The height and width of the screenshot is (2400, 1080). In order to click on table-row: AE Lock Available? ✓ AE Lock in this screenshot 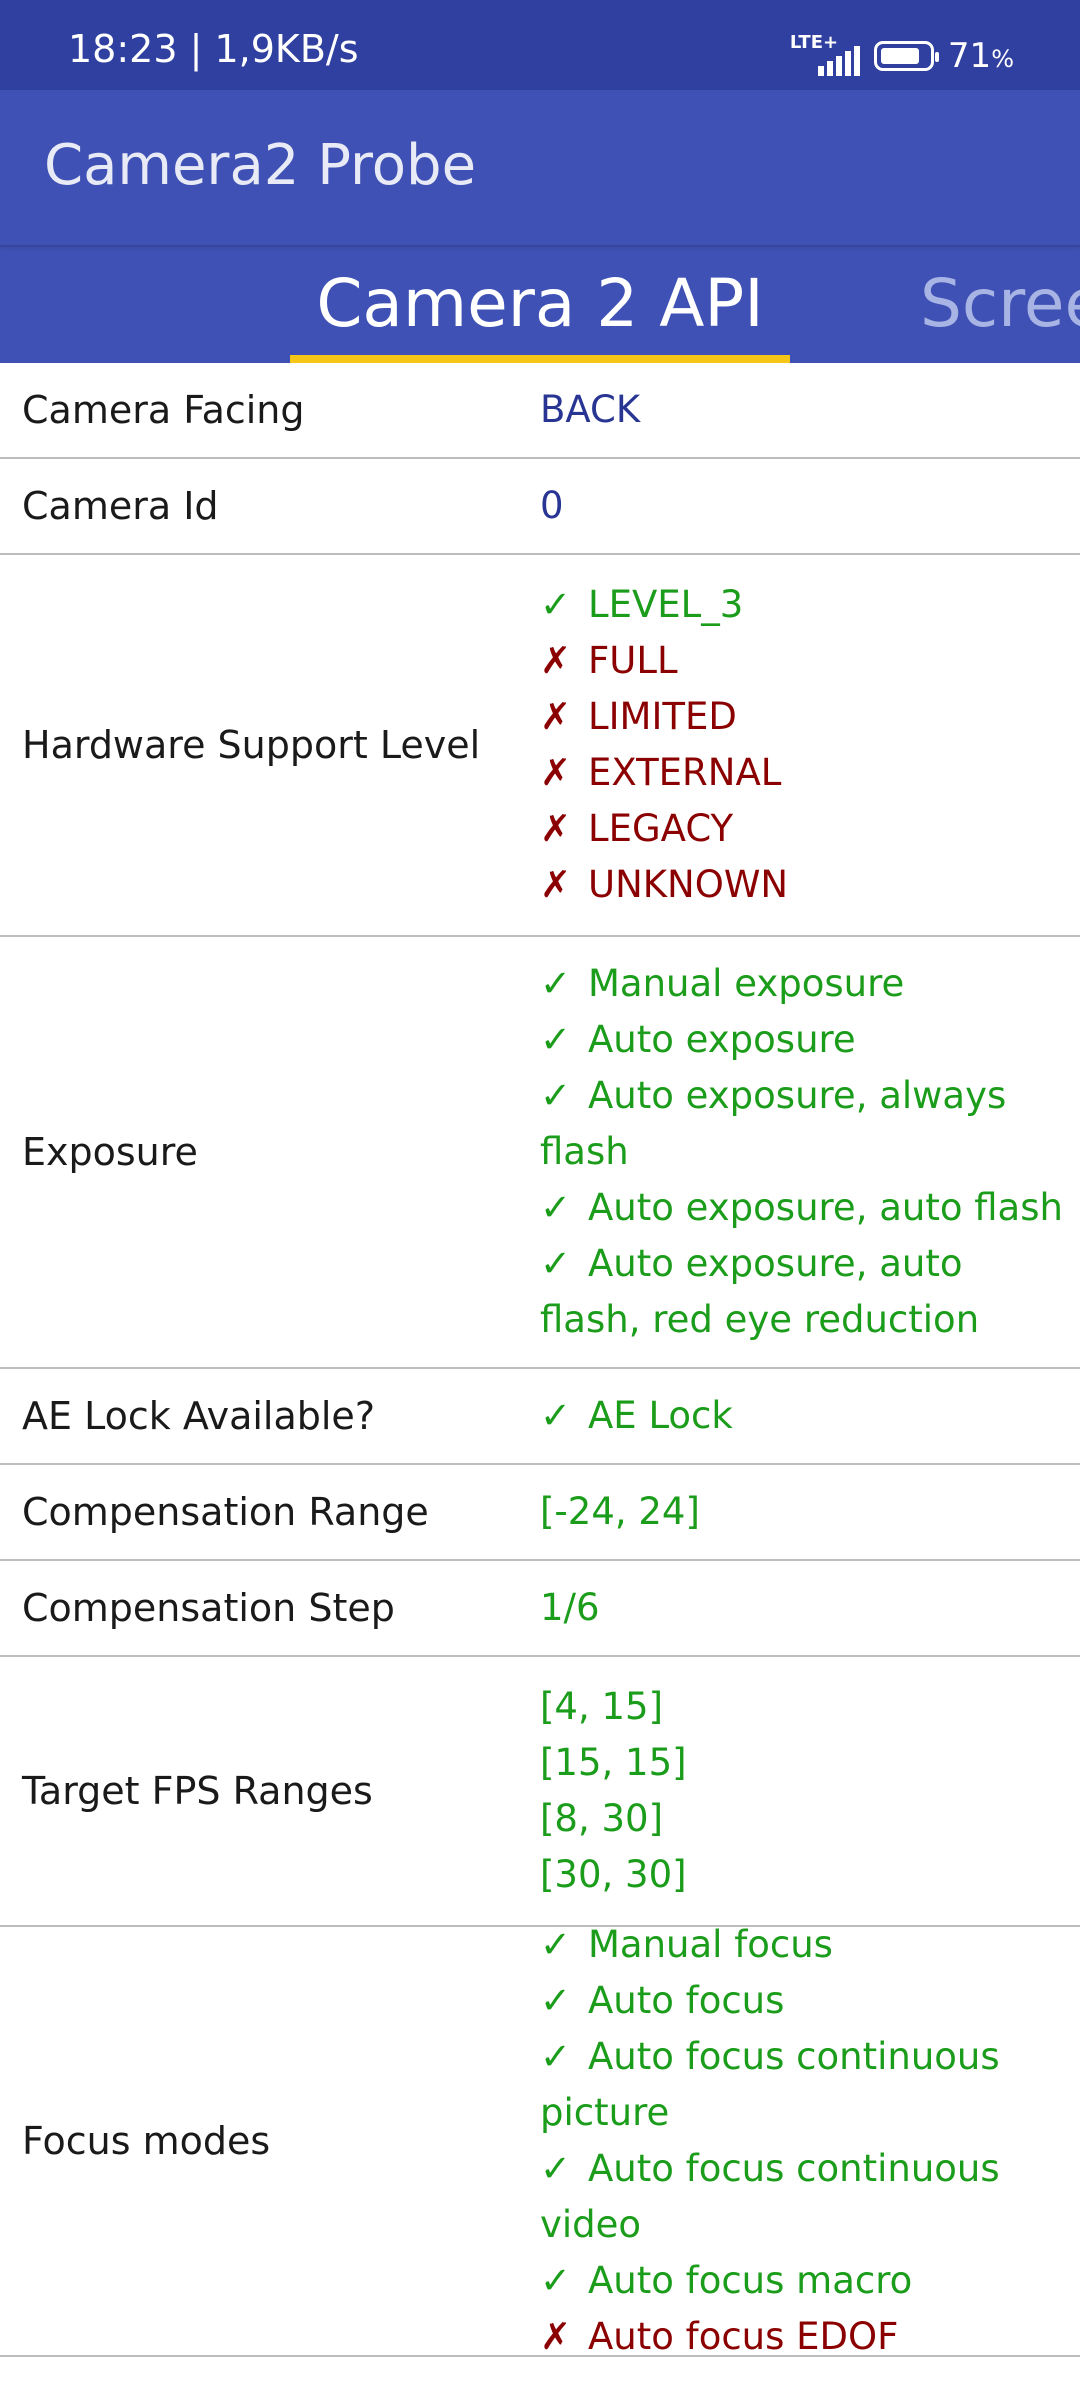, I will do `click(540, 1417)`.